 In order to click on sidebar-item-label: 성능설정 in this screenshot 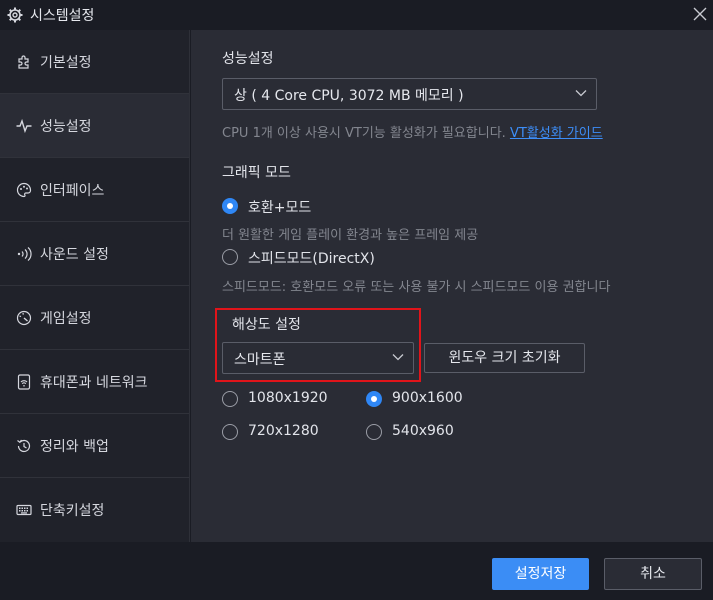, I will do `click(66, 127)`.